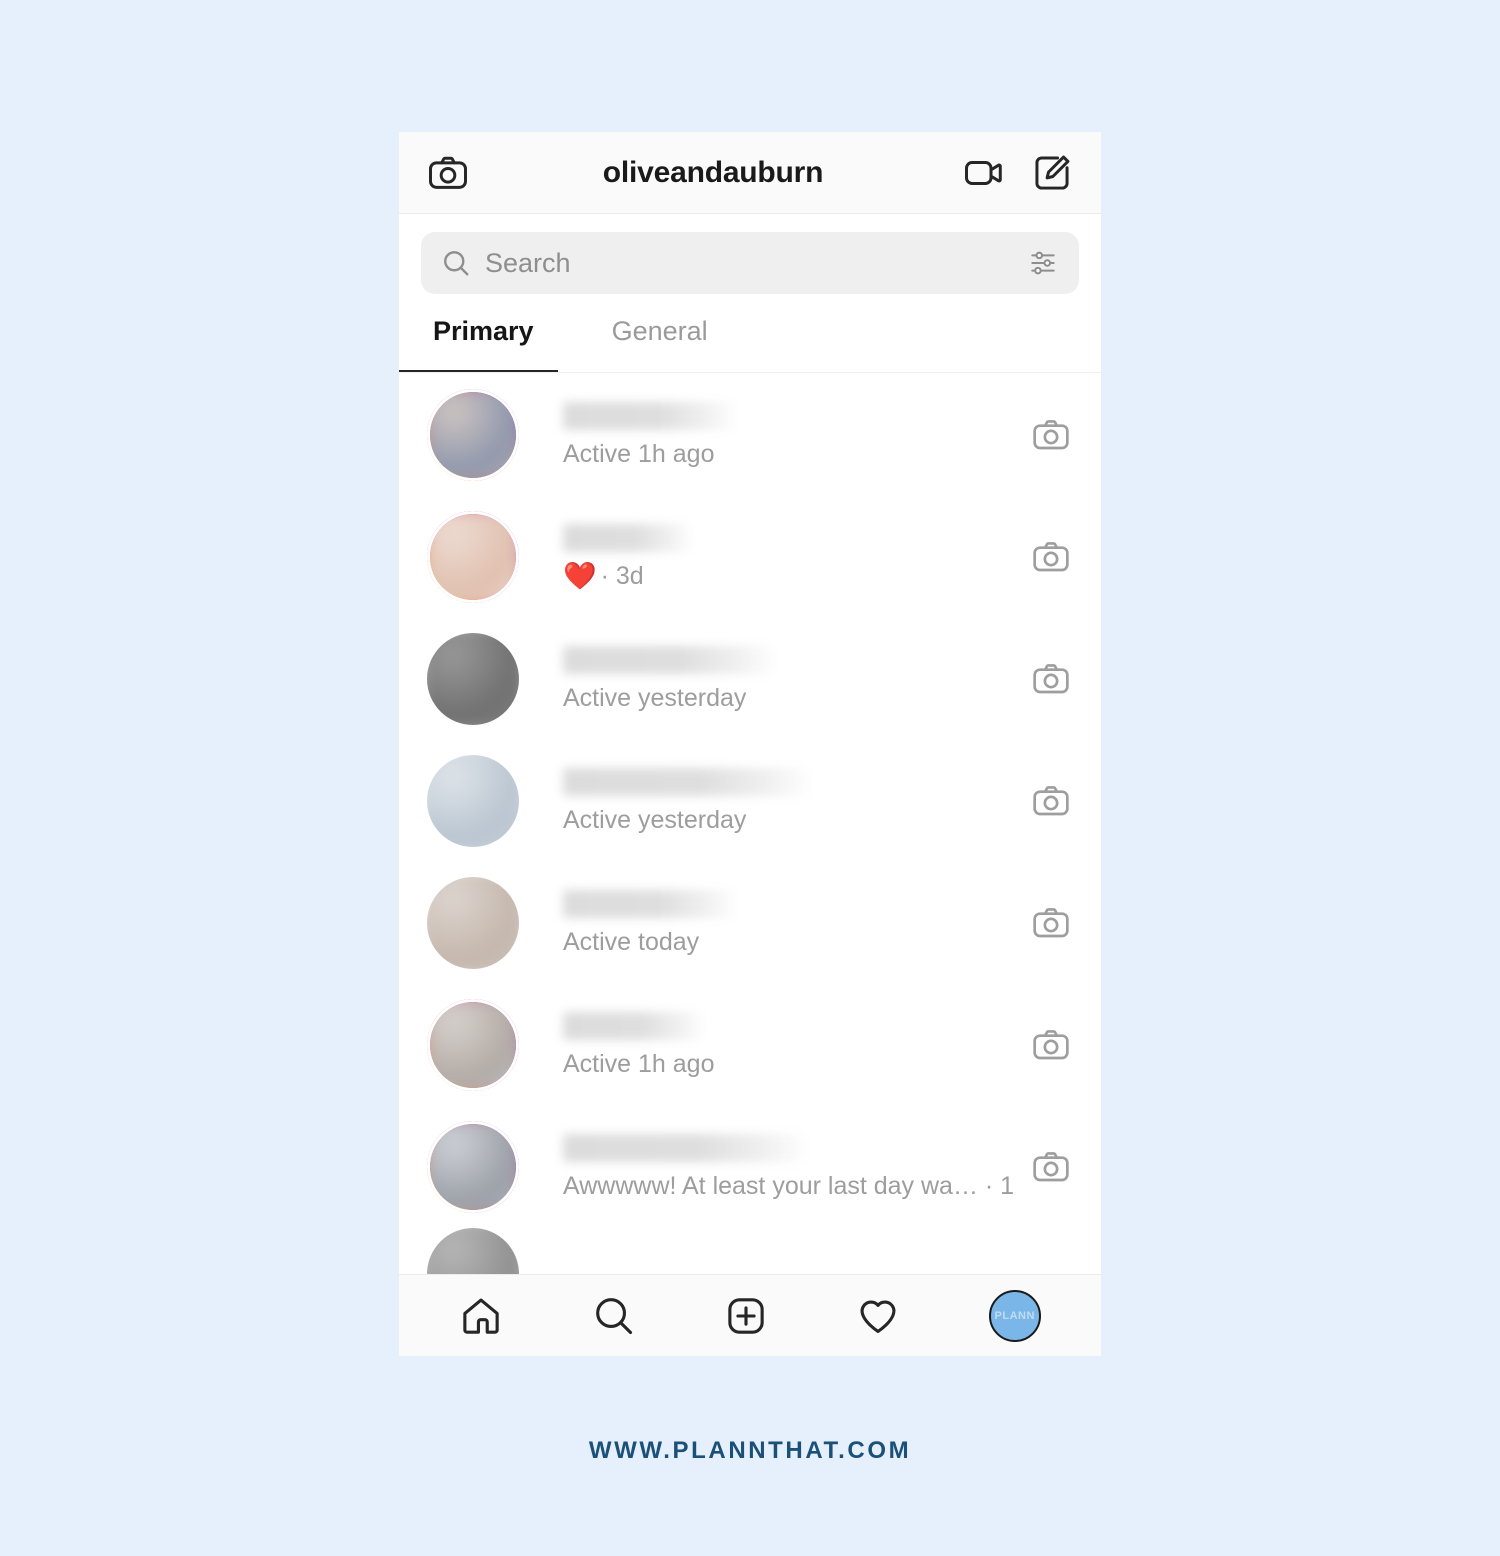 This screenshot has width=1500, height=1556. Describe the element at coordinates (750, 333) in the screenshot. I see `inbox-tabs: Primary General` at that location.